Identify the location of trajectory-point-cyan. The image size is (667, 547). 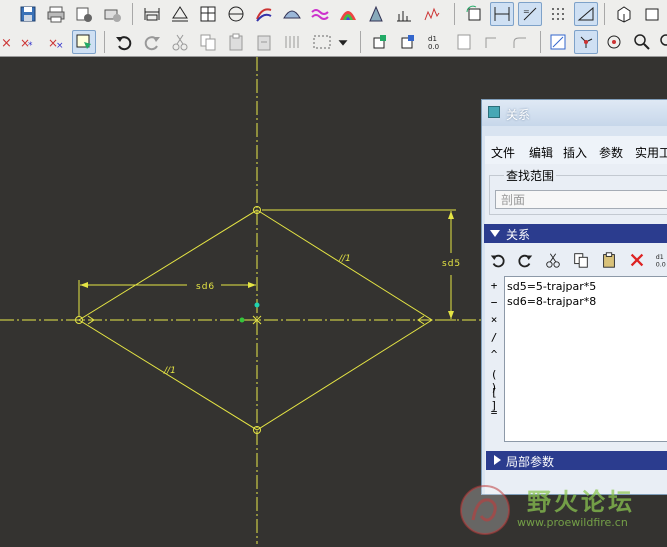
(257, 305).